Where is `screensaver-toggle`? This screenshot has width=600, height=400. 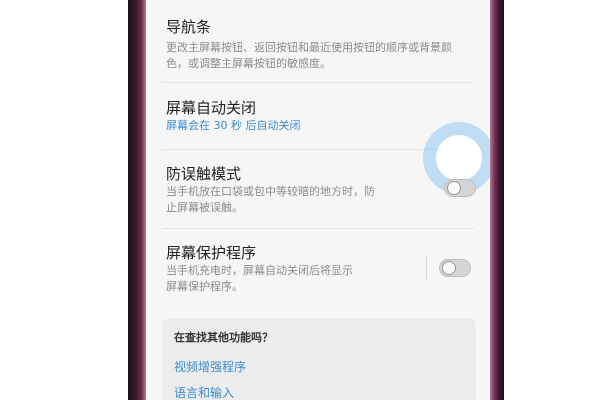
screensaver-toggle is located at coordinates (455, 268).